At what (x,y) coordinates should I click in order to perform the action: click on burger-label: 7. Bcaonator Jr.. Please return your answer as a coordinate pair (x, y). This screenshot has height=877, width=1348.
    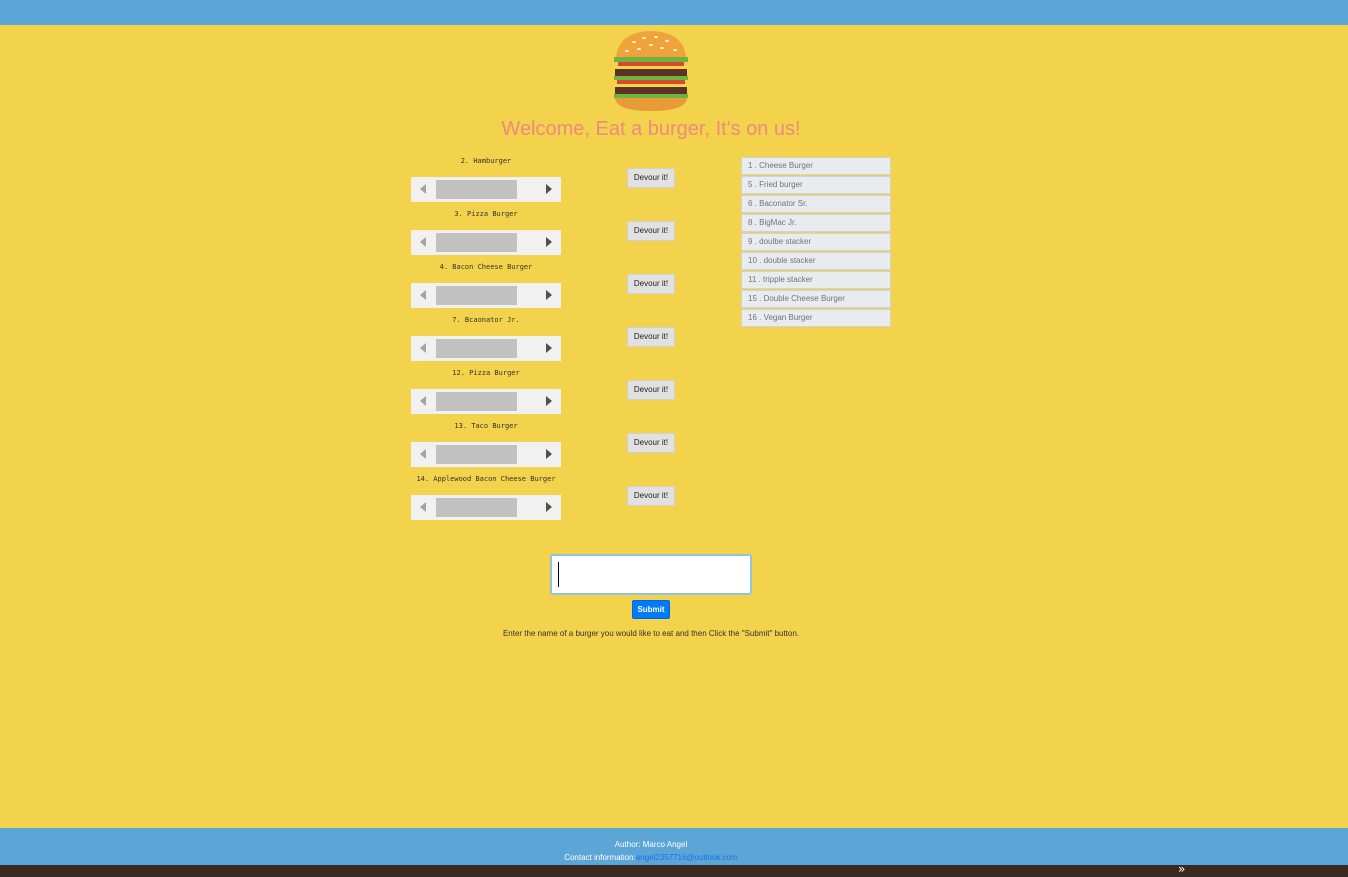
    Looking at the image, I should click on (486, 320).